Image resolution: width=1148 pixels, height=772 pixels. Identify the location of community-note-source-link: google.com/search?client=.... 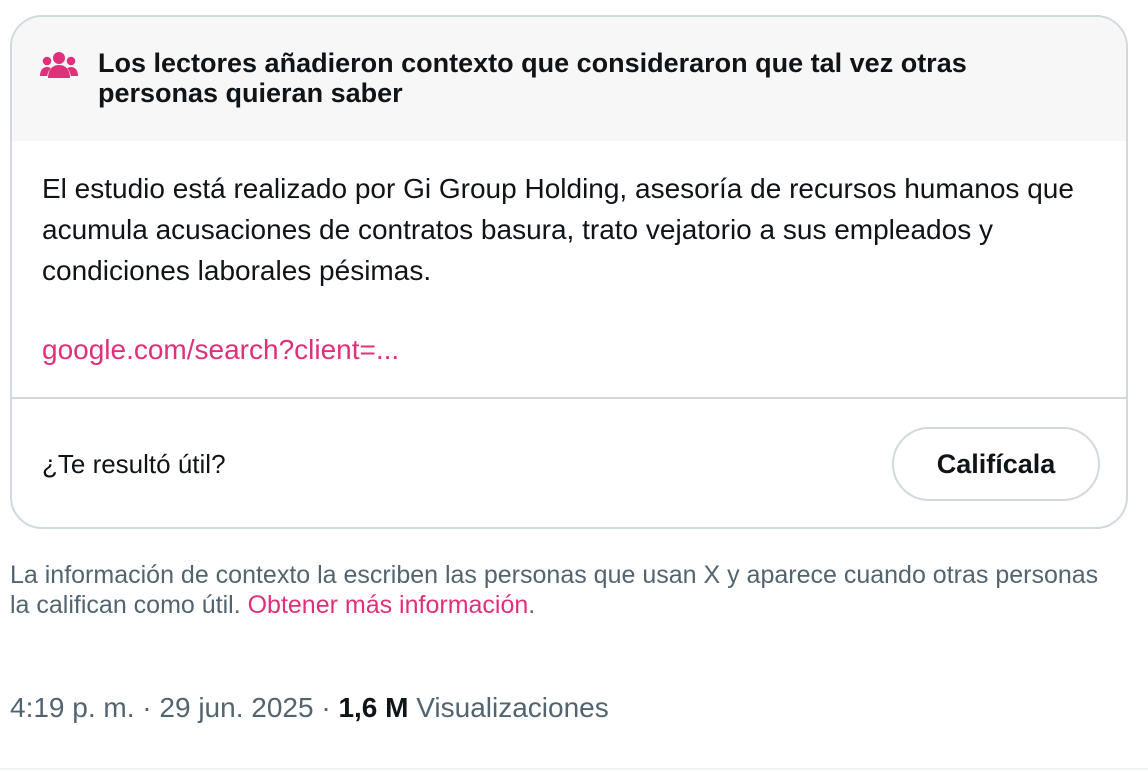
(220, 350).